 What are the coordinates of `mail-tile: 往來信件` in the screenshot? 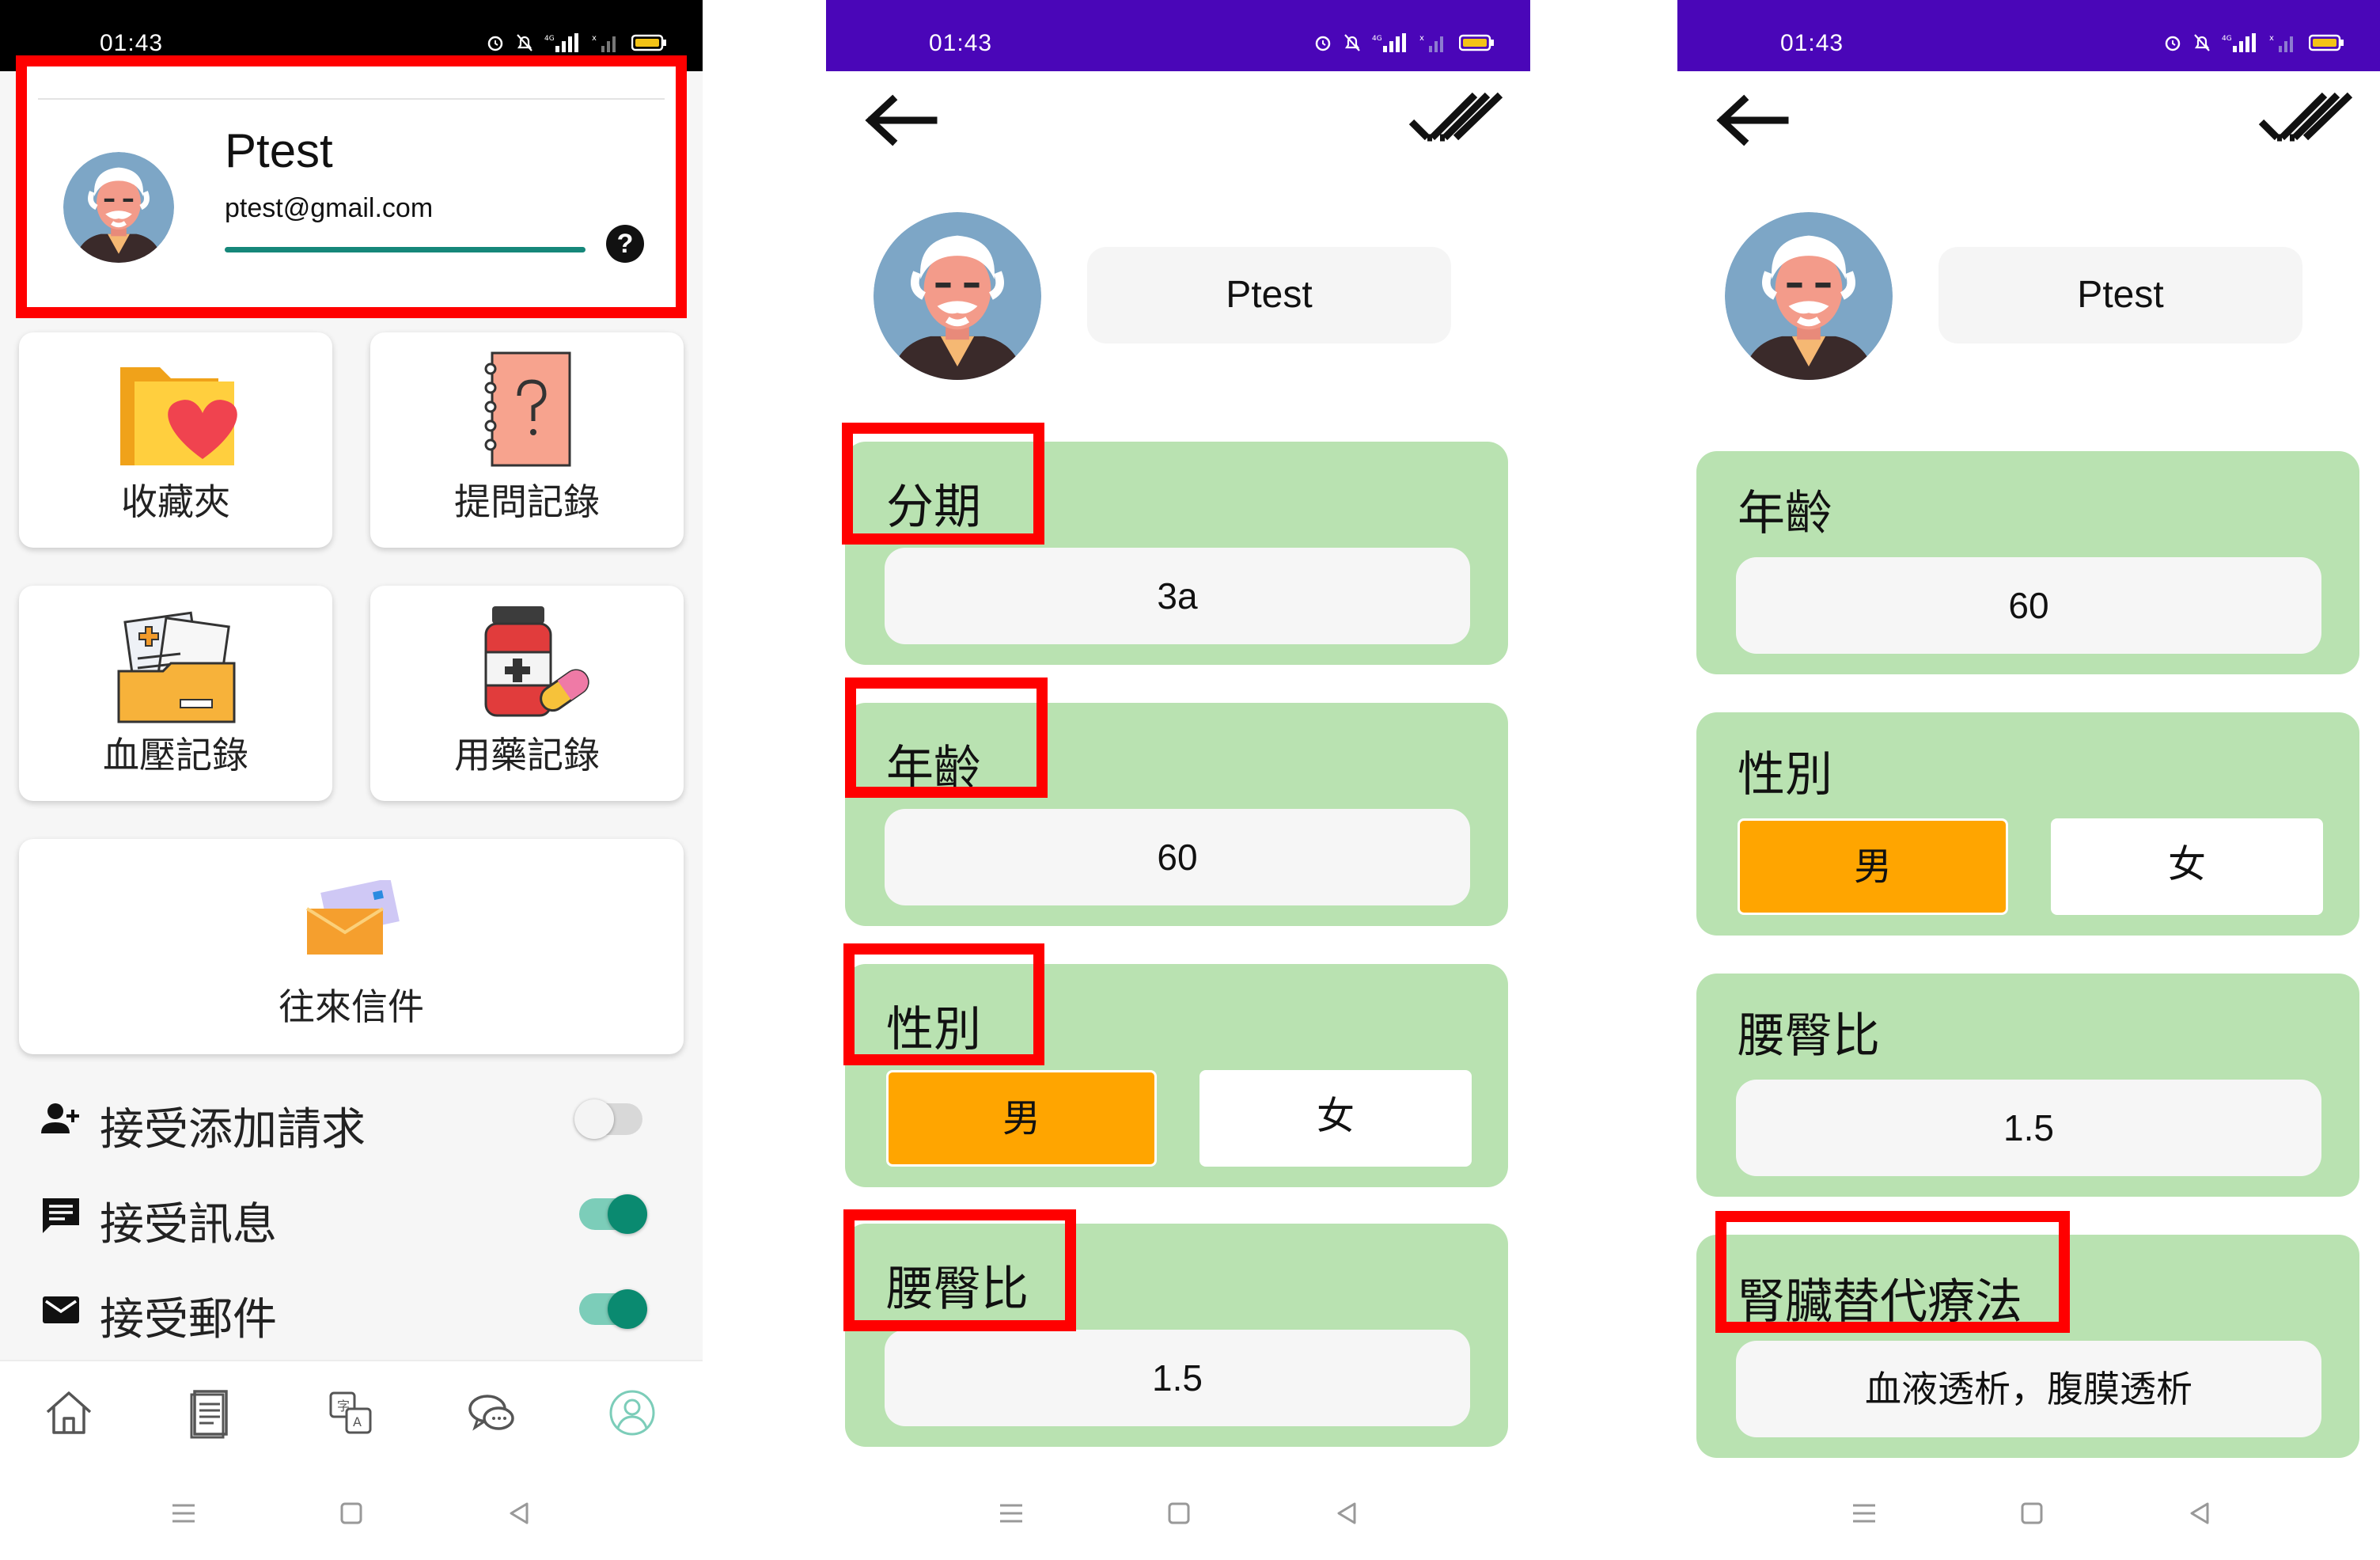 It's located at (351, 946).